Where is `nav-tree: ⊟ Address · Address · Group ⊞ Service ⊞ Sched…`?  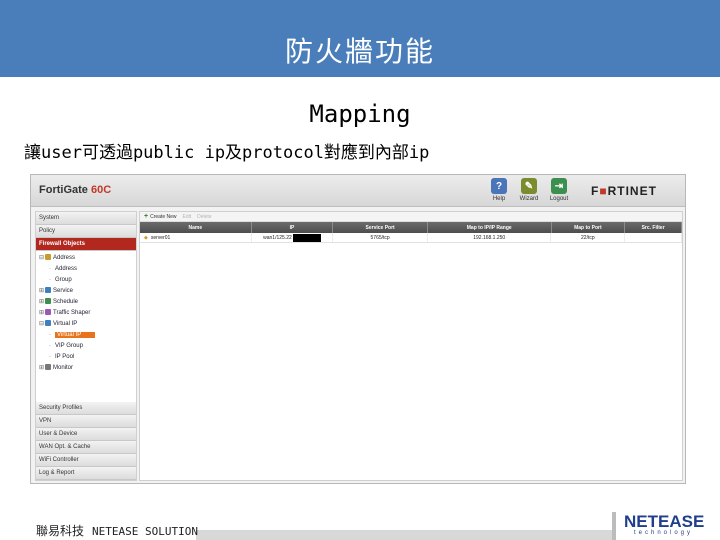
nav-tree: ⊟ Address · Address · Group ⊞ Service ⊞ Sched… is located at coordinates (86, 323).